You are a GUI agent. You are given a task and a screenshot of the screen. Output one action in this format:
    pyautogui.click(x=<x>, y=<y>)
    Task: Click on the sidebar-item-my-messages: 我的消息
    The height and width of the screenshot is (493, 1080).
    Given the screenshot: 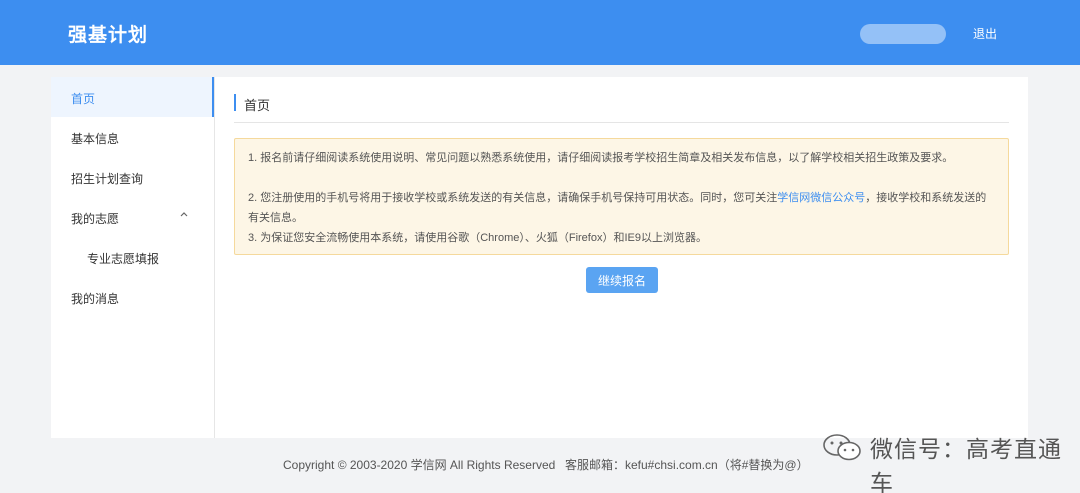 What is the action you would take?
    pyautogui.click(x=132, y=297)
    